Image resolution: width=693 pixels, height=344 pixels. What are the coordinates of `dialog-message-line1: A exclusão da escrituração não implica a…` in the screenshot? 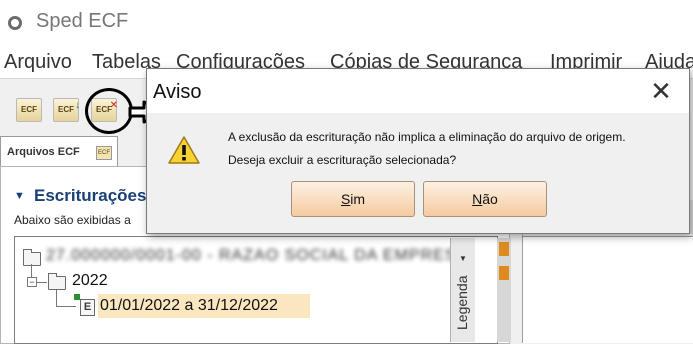 It's located at (427, 137).